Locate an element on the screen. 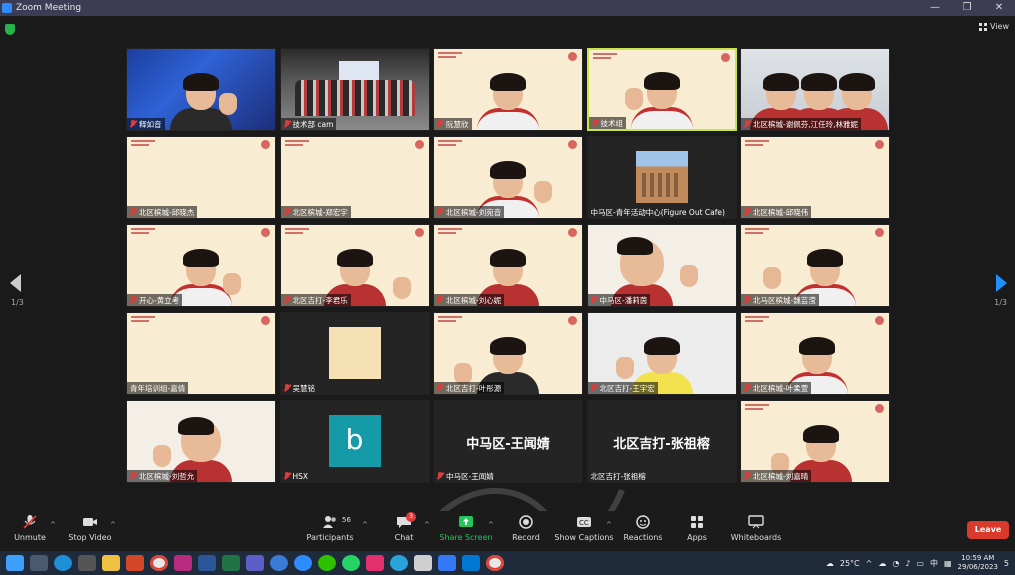 Image resolution: width=1015 pixels, height=575 pixels. participant-nameplate: 阮慧欣 is located at coordinates (453, 124).